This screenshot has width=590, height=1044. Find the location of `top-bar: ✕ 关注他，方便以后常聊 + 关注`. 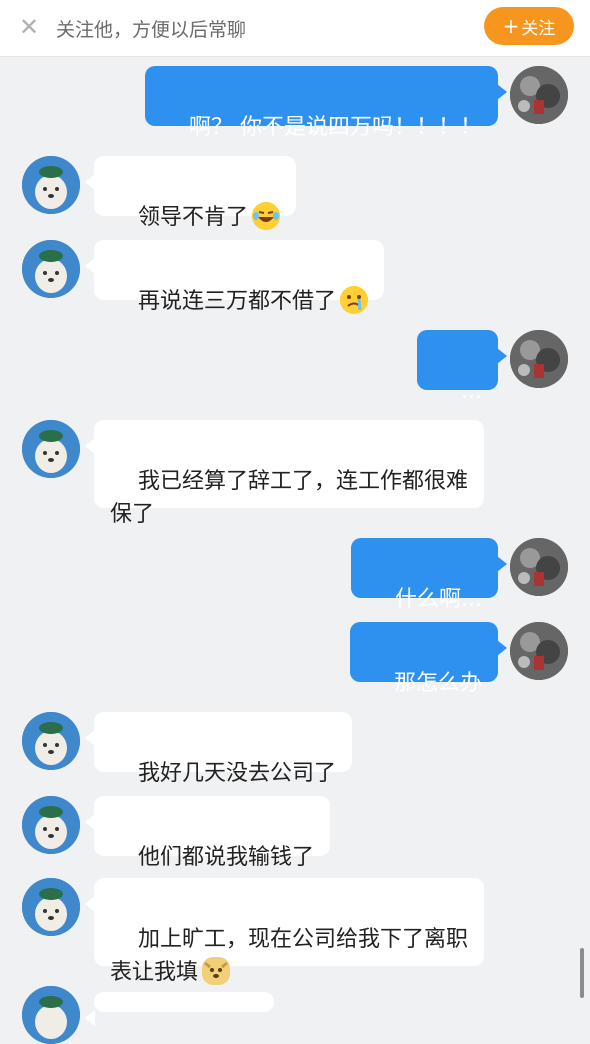

top-bar: ✕ 关注他，方便以后常聊 + 关注 is located at coordinates (295, 28).